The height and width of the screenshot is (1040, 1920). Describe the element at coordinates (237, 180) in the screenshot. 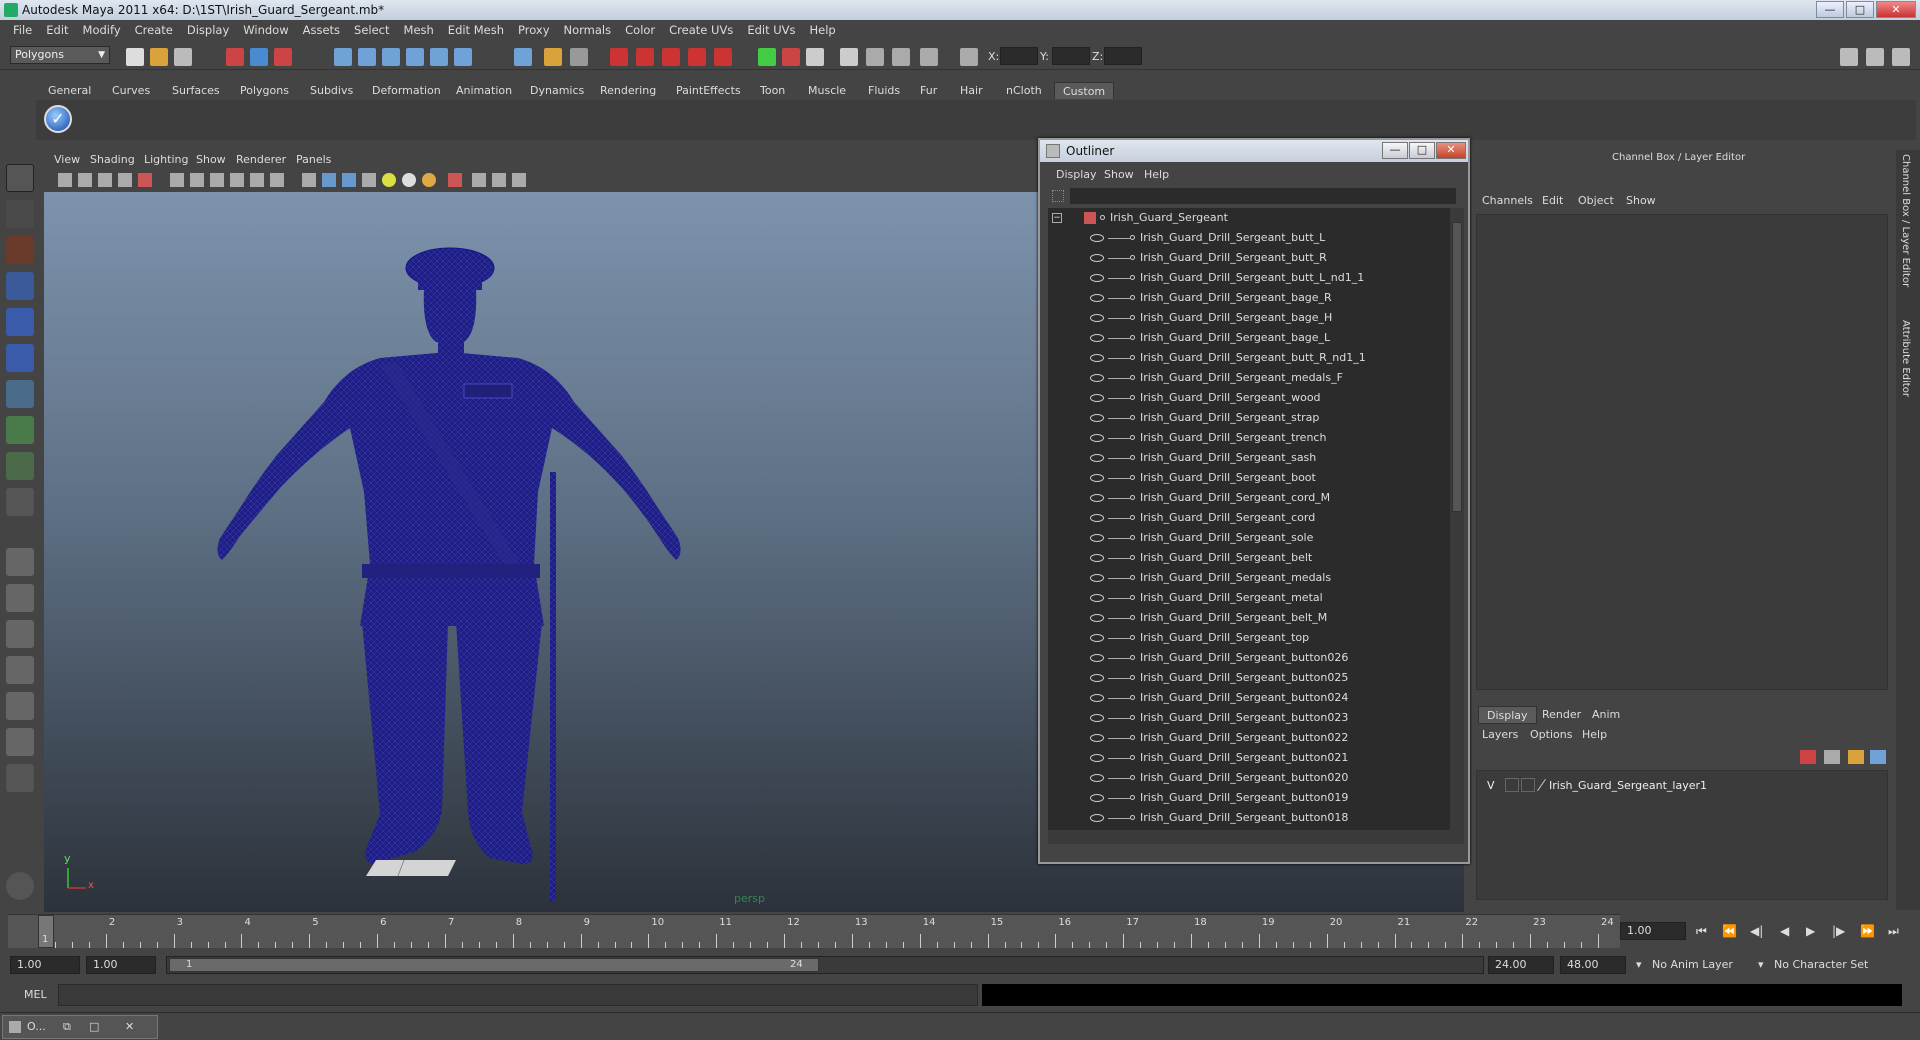

I see `field-chart-icon` at that location.